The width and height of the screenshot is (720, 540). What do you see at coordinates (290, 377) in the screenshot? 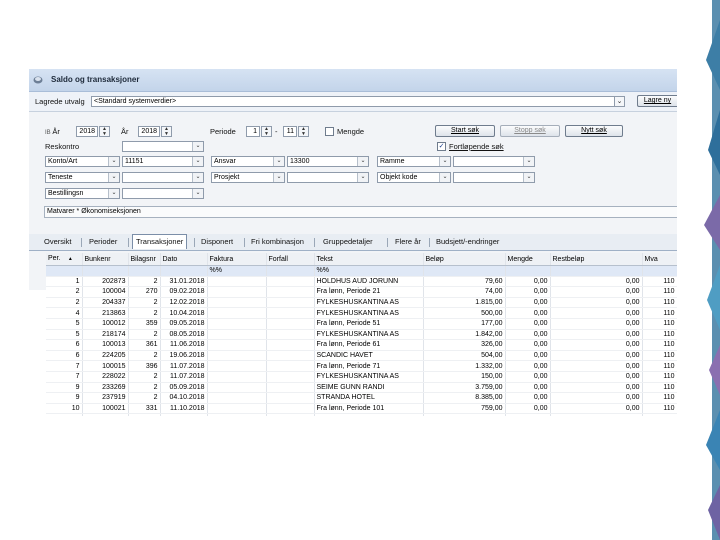
I see `cell-forfall` at bounding box center [290, 377].